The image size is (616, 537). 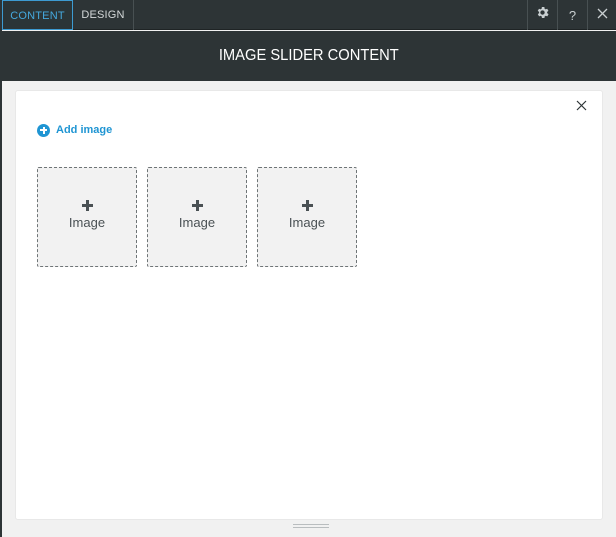 I want to click on plus-circle-icon, so click(x=43, y=130).